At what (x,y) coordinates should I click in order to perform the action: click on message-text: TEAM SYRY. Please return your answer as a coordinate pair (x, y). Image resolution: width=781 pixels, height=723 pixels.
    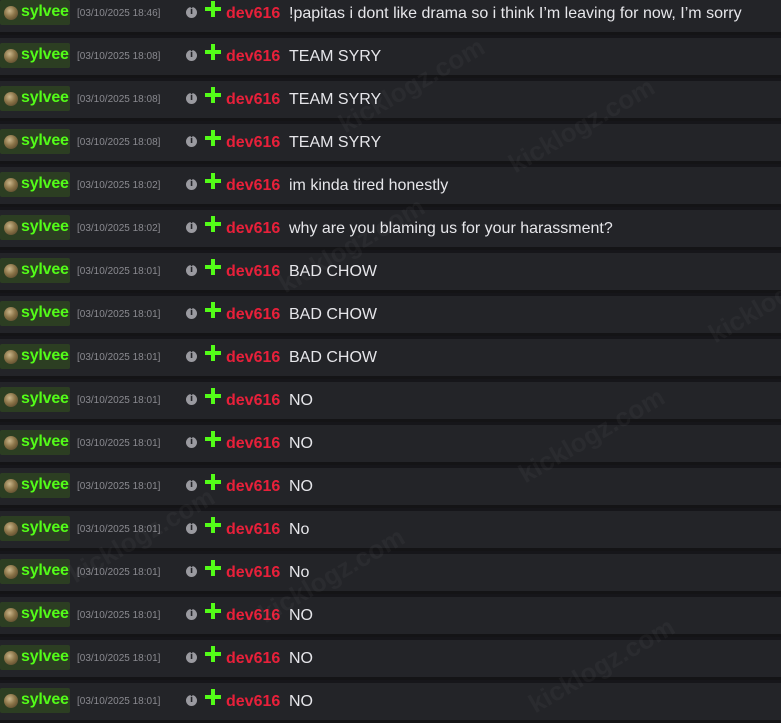
    Looking at the image, I should click on (335, 56).